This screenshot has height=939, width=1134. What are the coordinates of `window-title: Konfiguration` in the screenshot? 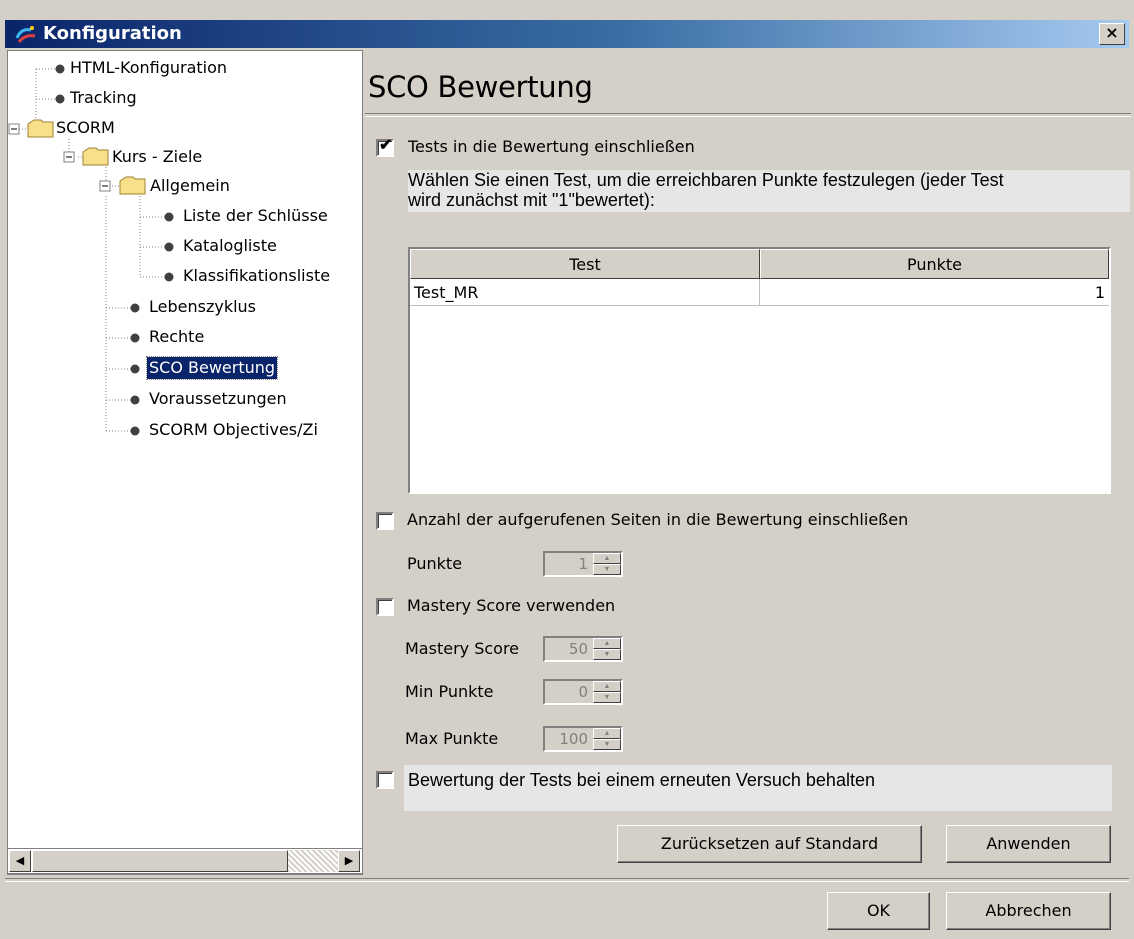 It's located at (112, 33).